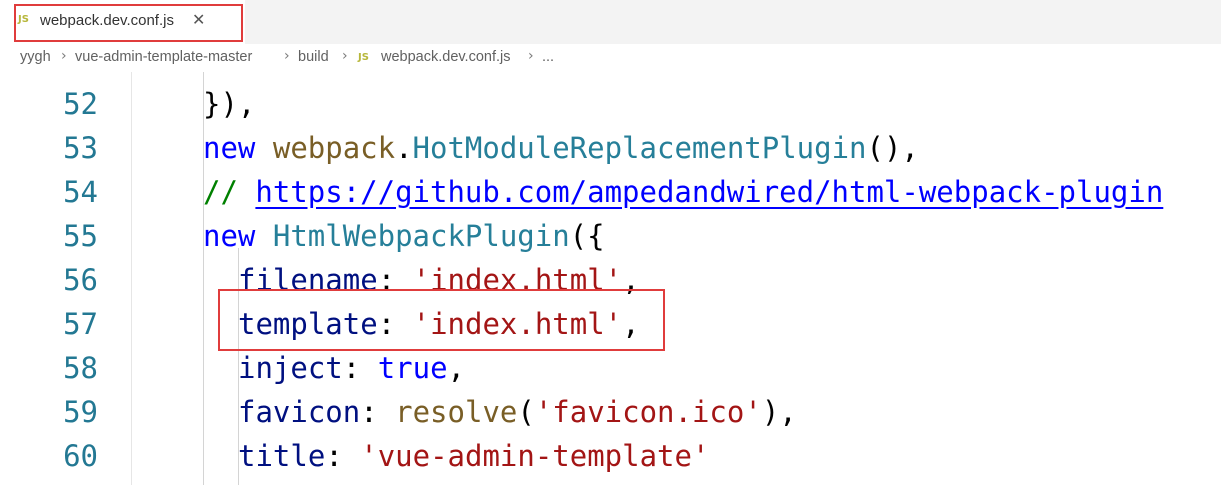 The image size is (1221, 485). I want to click on code-token: }),, so click(229, 104).